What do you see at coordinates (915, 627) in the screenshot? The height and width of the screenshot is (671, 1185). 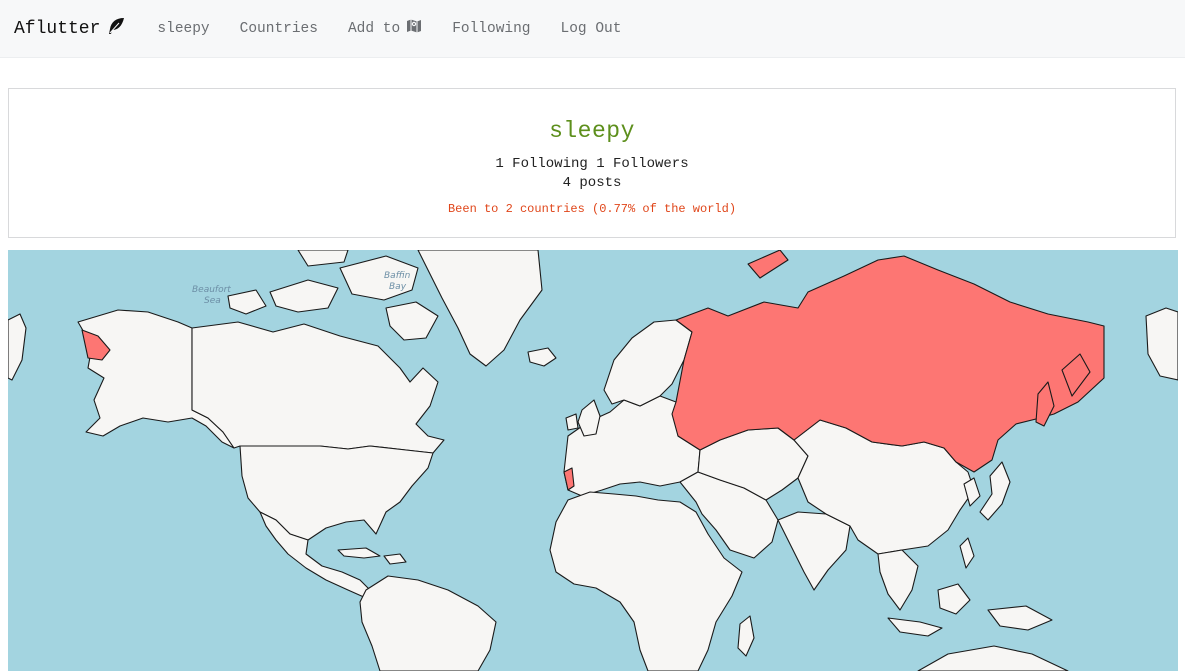 I see `land-indonesia` at bounding box center [915, 627].